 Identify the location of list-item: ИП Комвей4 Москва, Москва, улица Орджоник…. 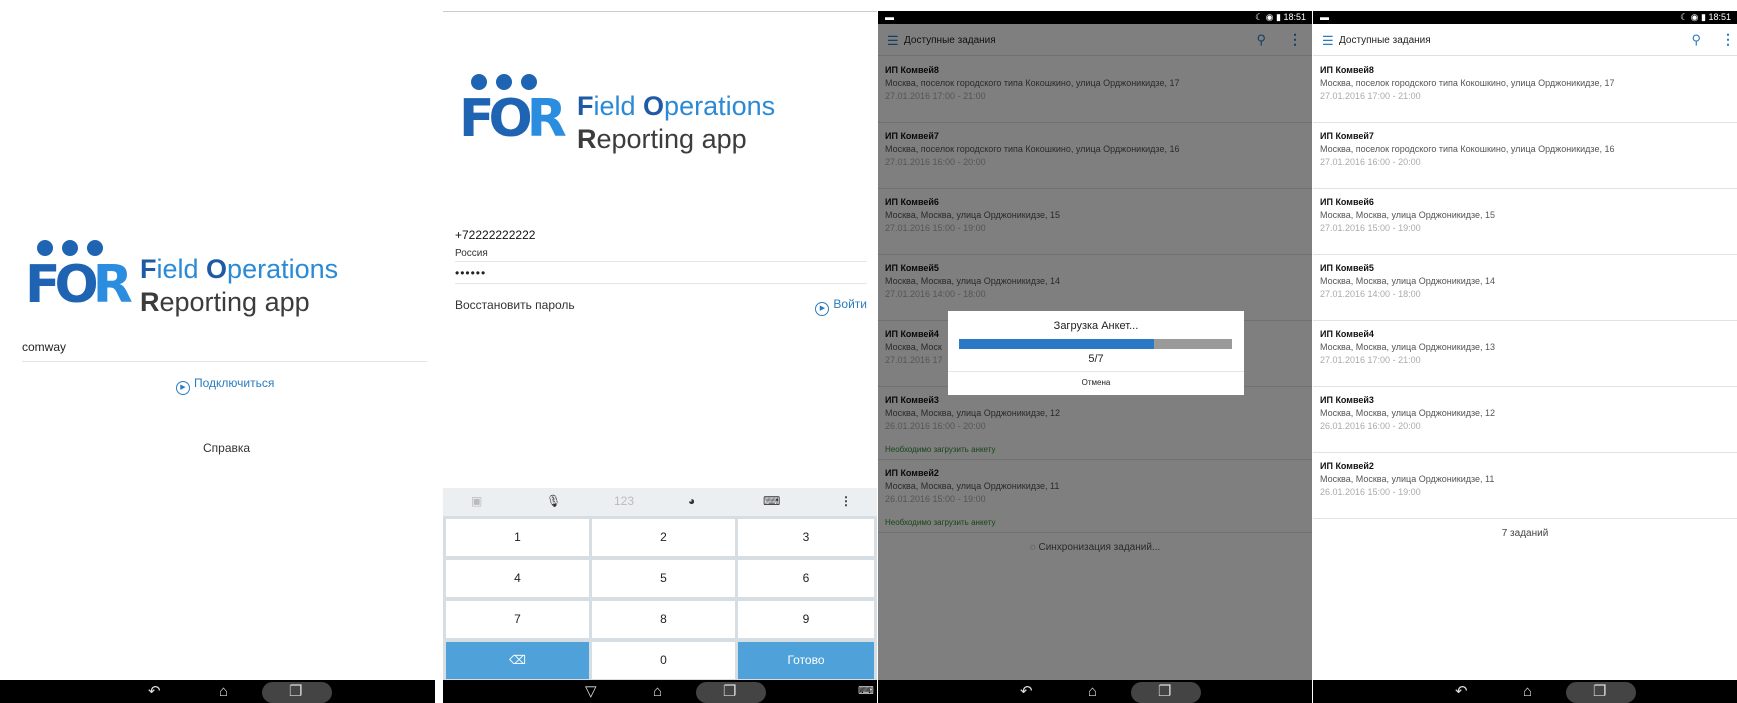
(1525, 354).